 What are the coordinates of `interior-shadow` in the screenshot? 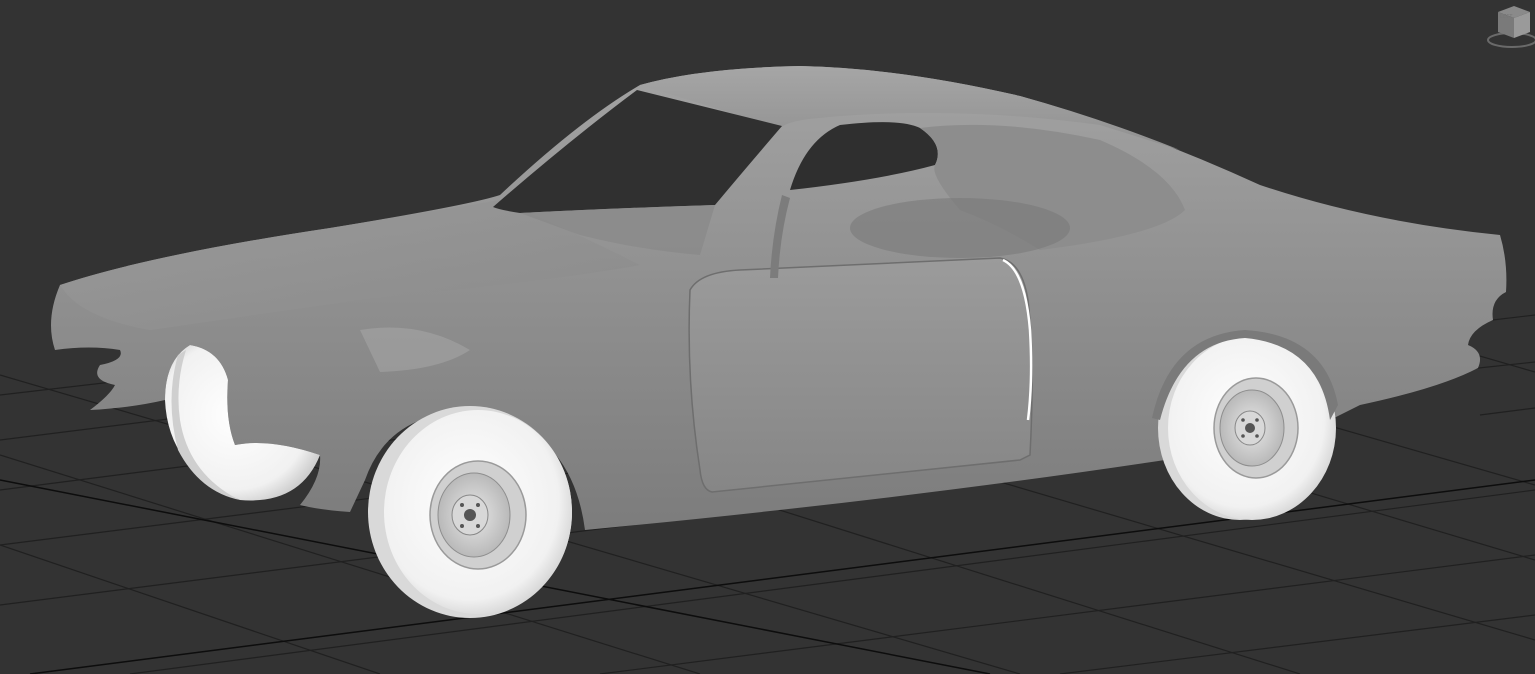 It's located at (960, 228).